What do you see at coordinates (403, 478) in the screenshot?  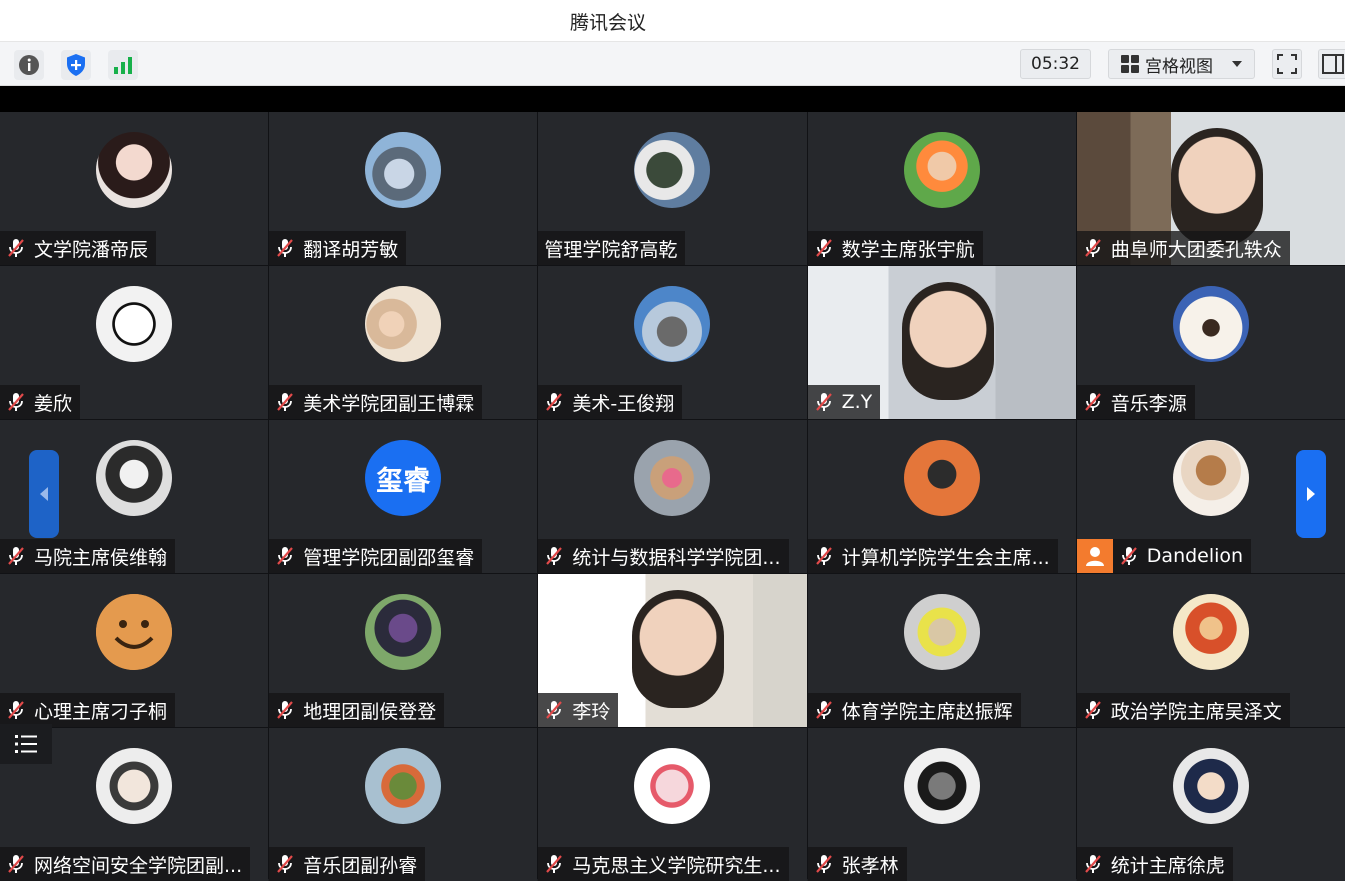 I see `participant-avatar: 玺睿` at bounding box center [403, 478].